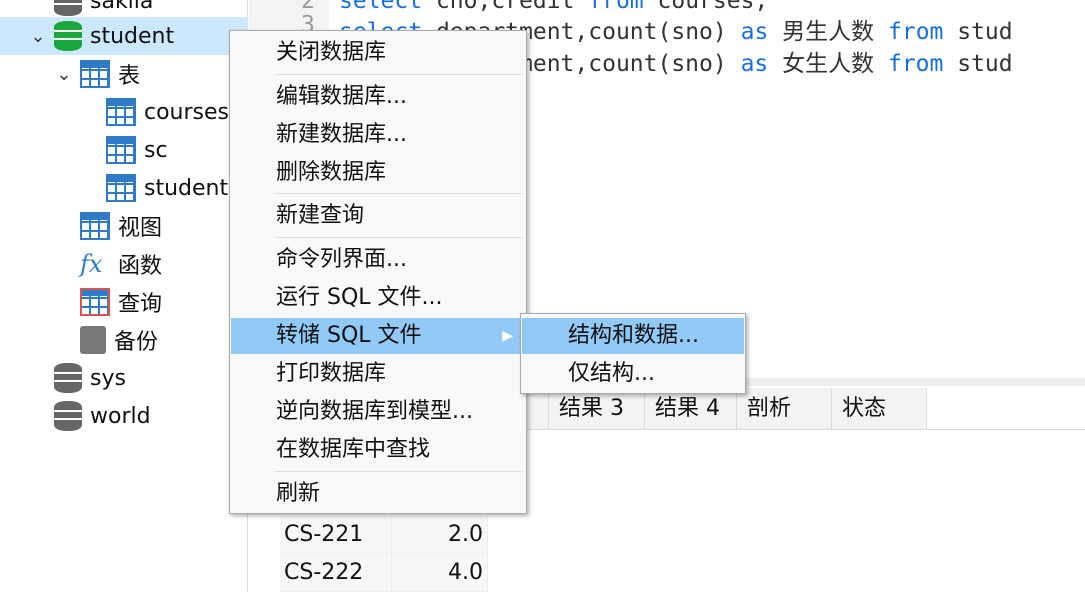  I want to click on function-icon: fx, so click(91, 264).